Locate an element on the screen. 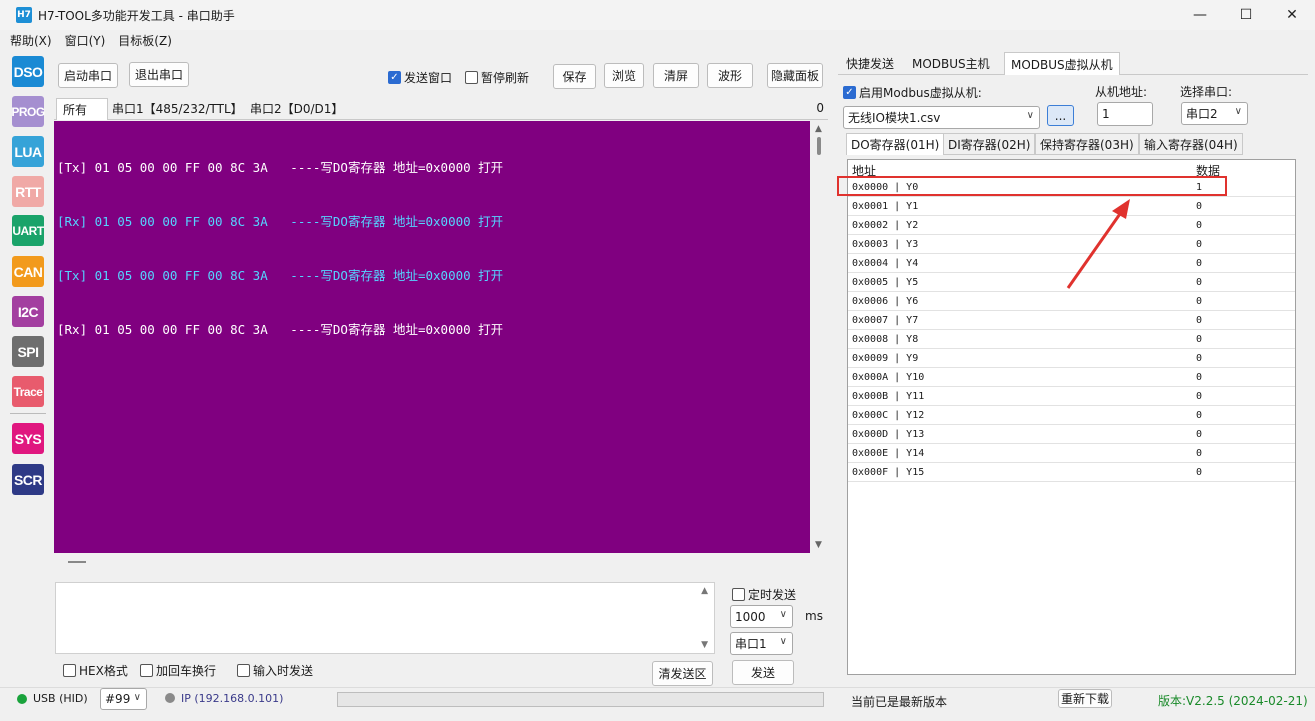  sidebar-spi-button: SPI is located at coordinates (28, 351).